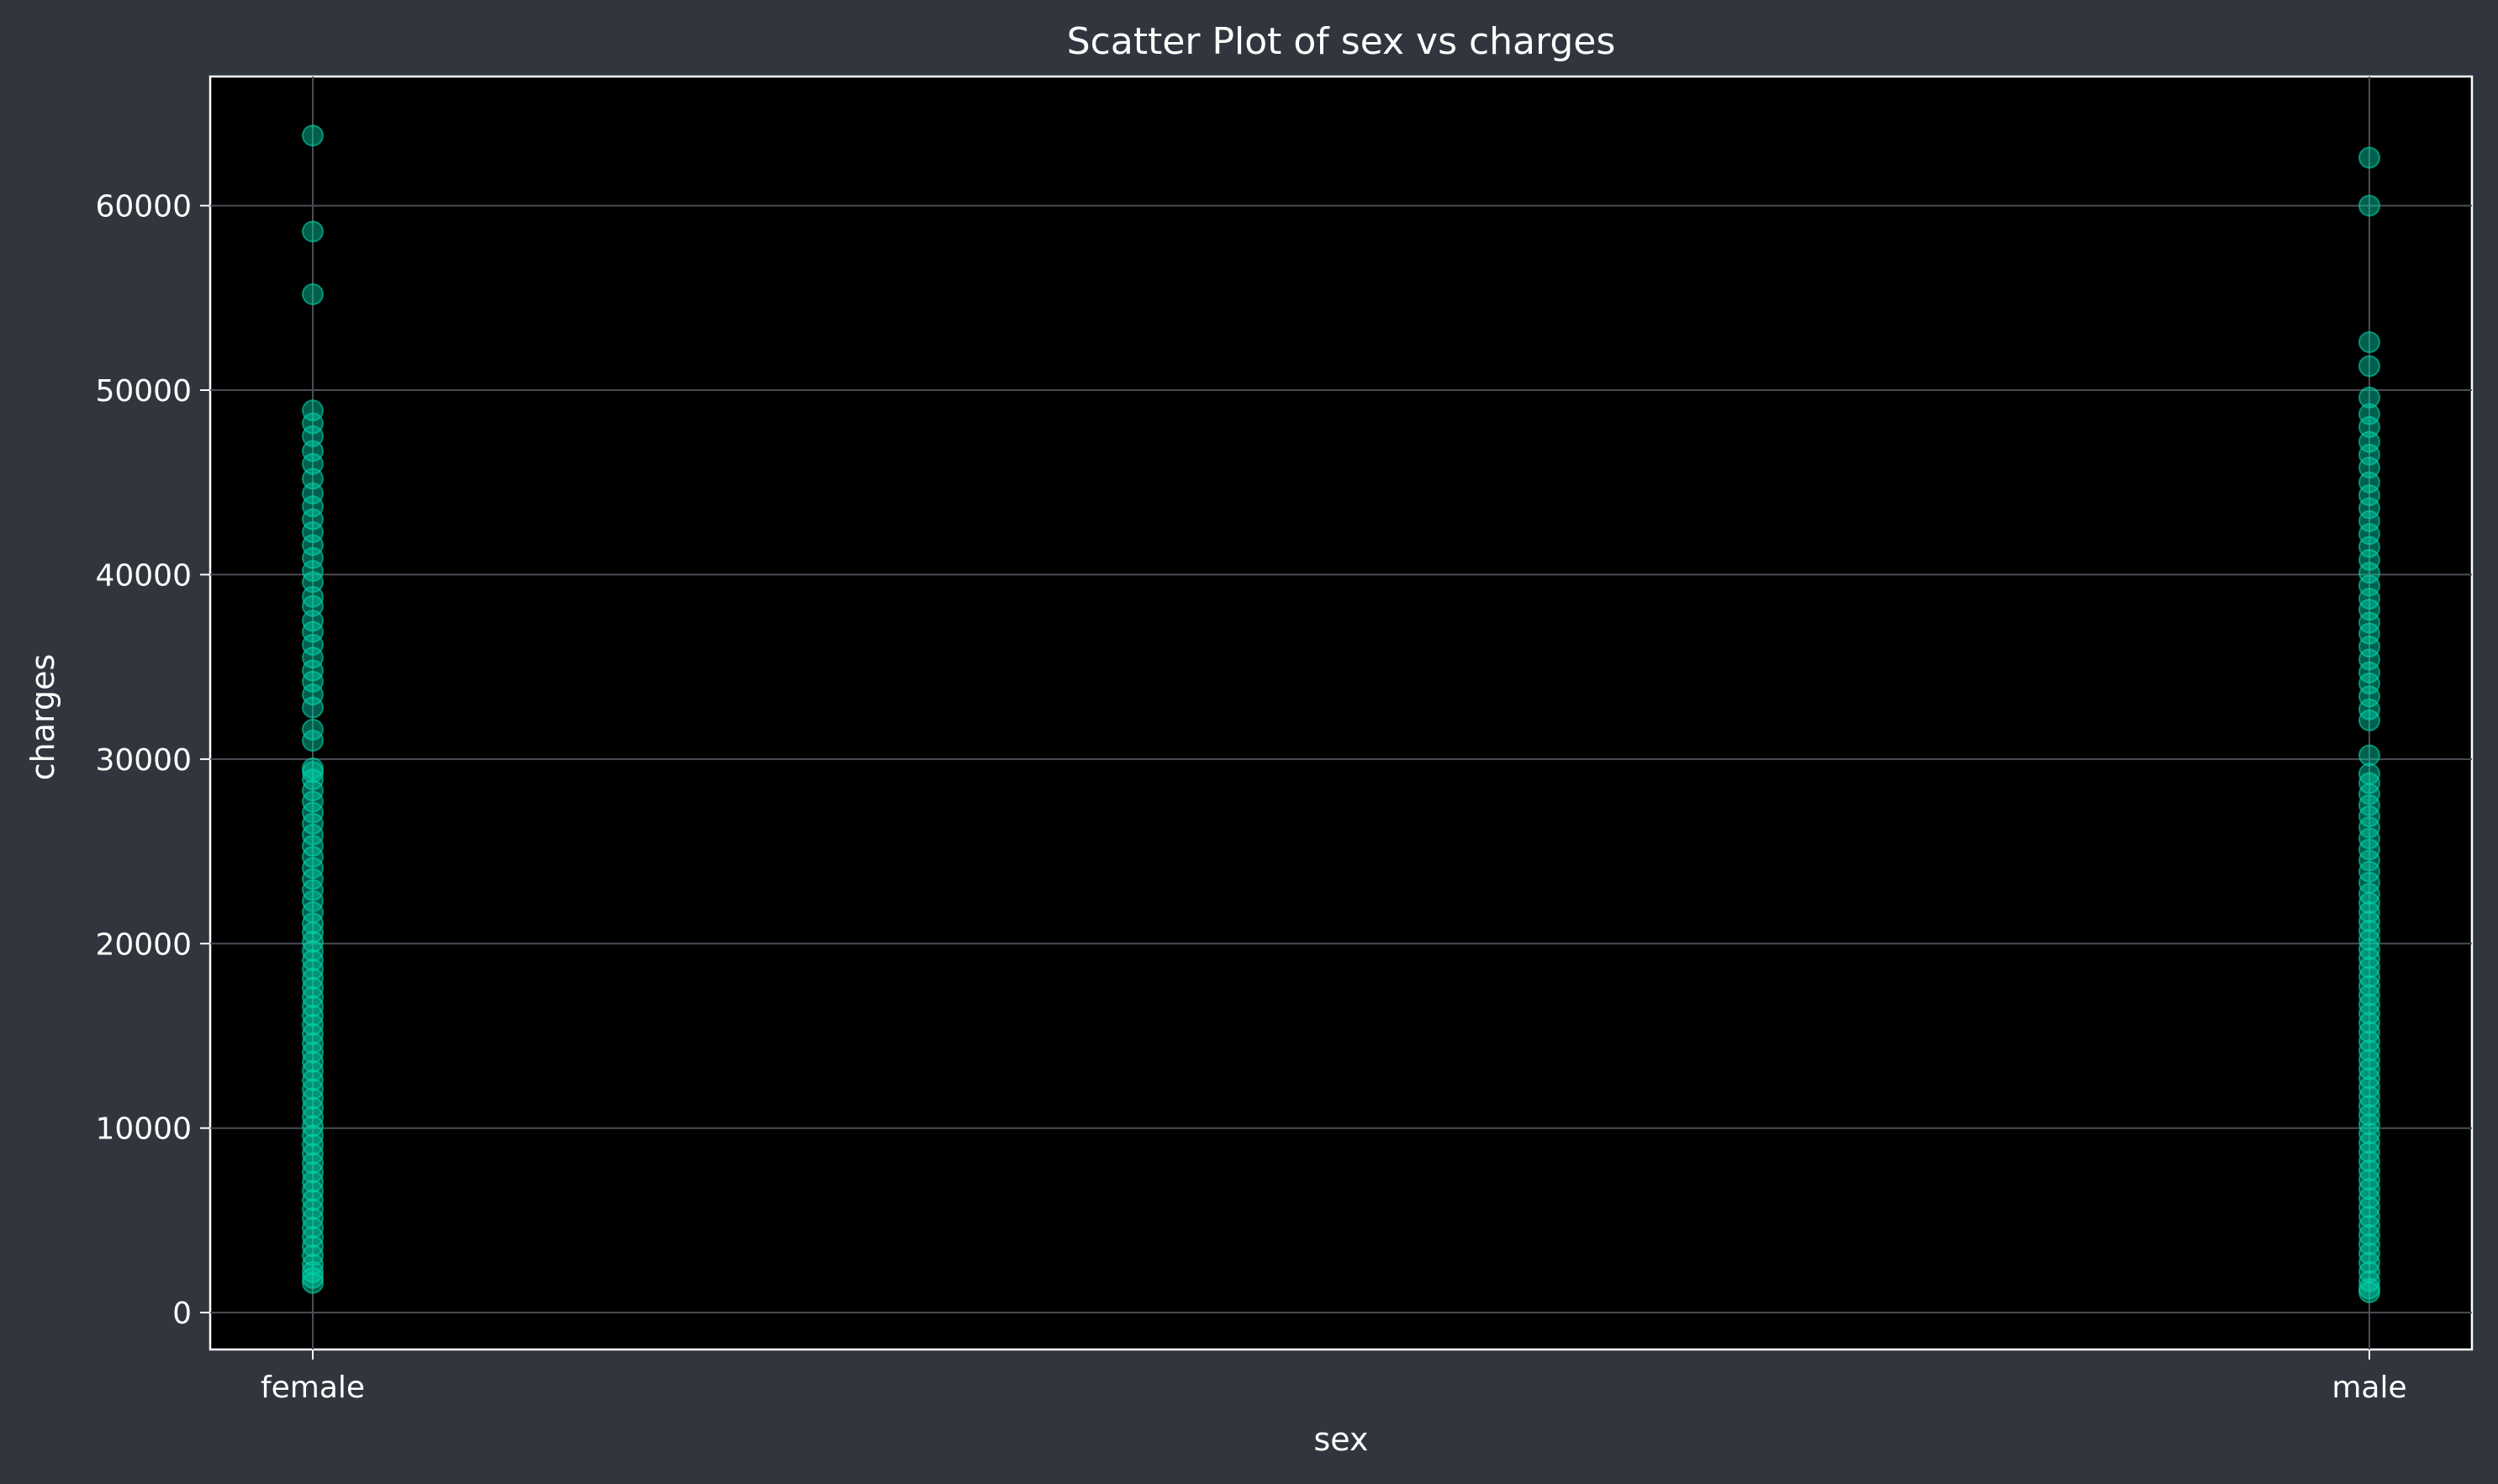  I want to click on y-axis-label: charges, so click(42, 717).